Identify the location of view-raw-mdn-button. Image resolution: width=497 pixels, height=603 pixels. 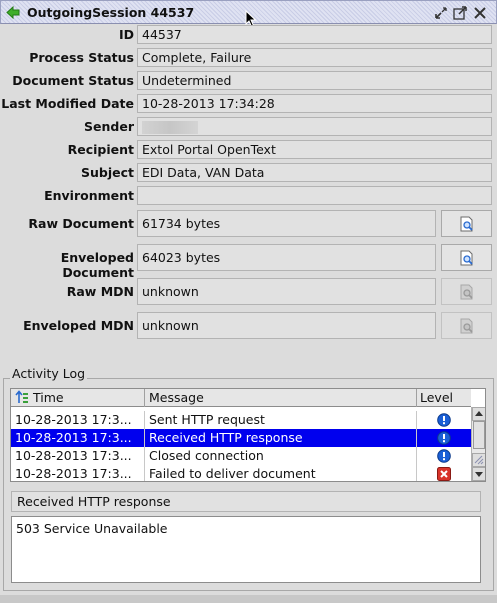
(466, 291).